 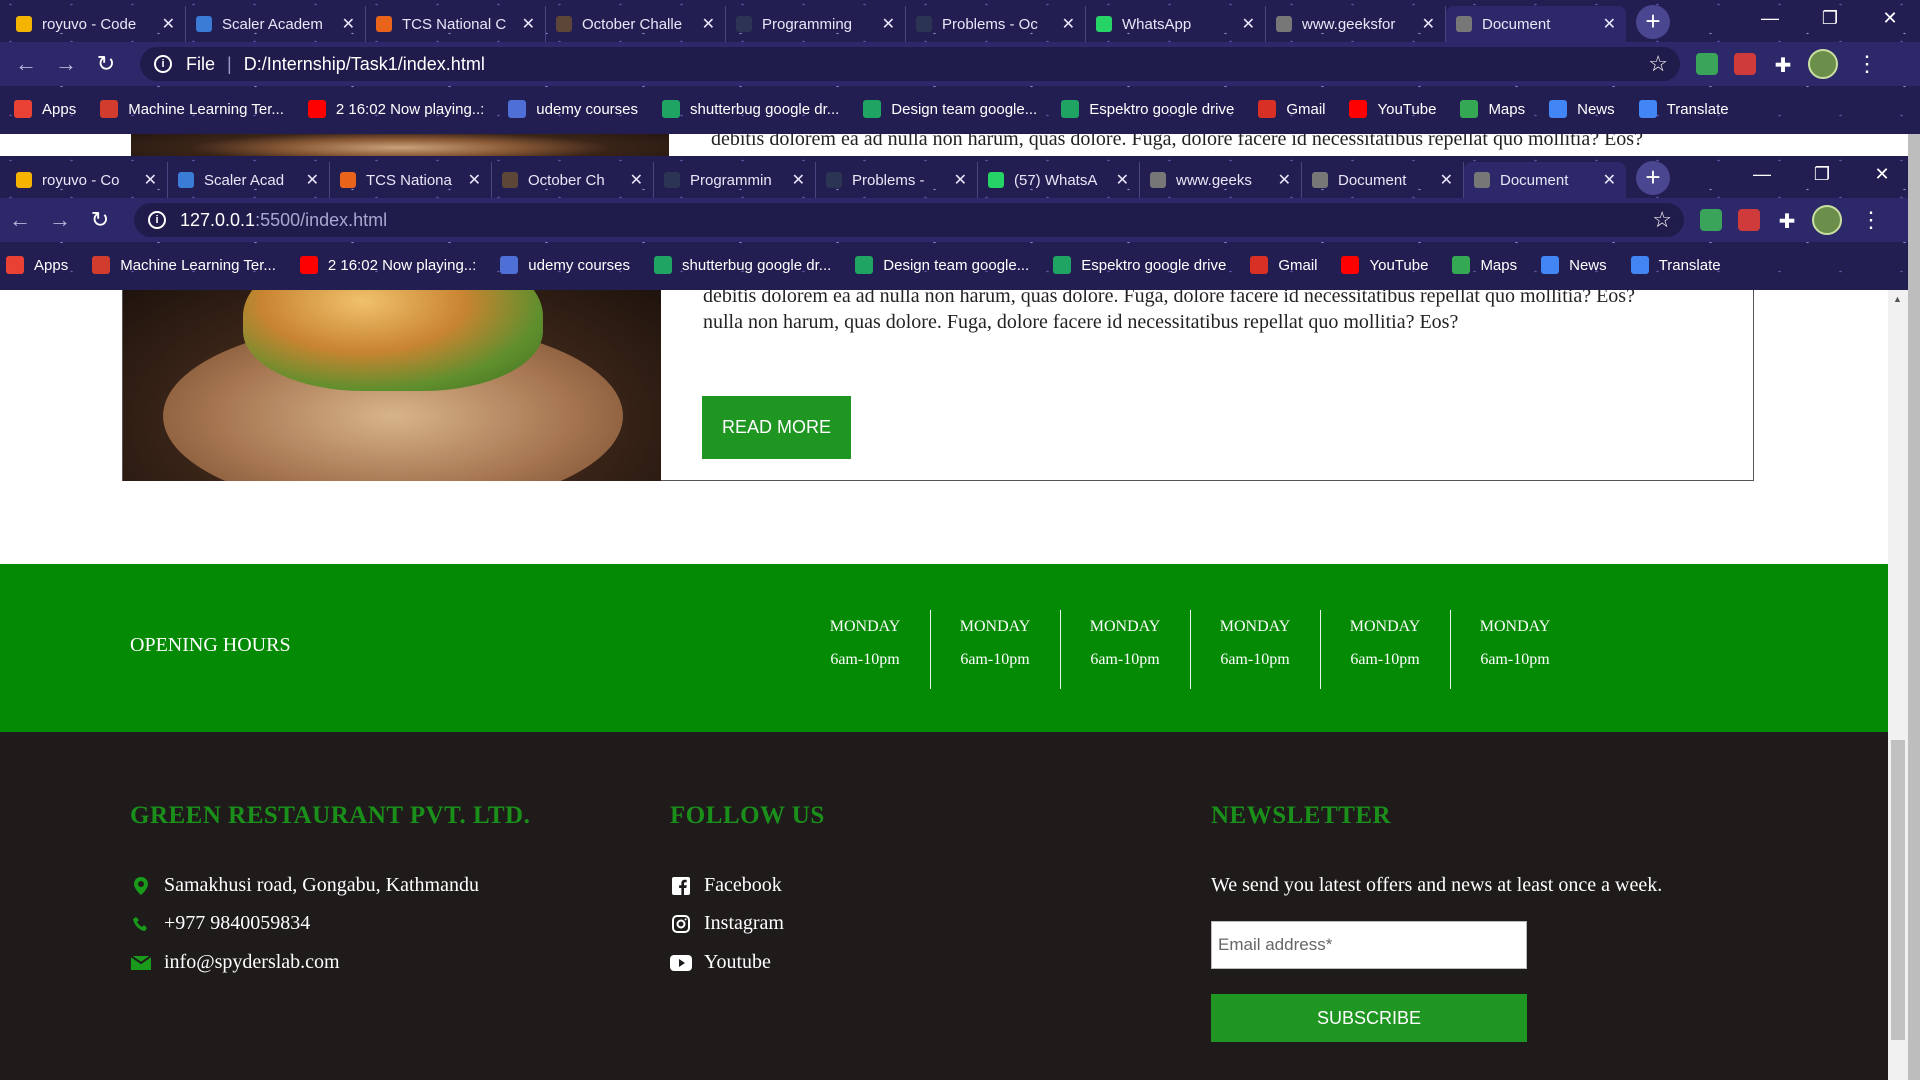 I want to click on browser-tab: www.geeks ✕, so click(x=1221, y=180).